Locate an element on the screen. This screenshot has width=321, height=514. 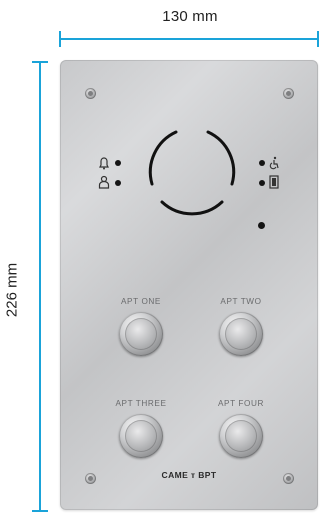
button-label: APT FOUR is located at coordinates (241, 403).